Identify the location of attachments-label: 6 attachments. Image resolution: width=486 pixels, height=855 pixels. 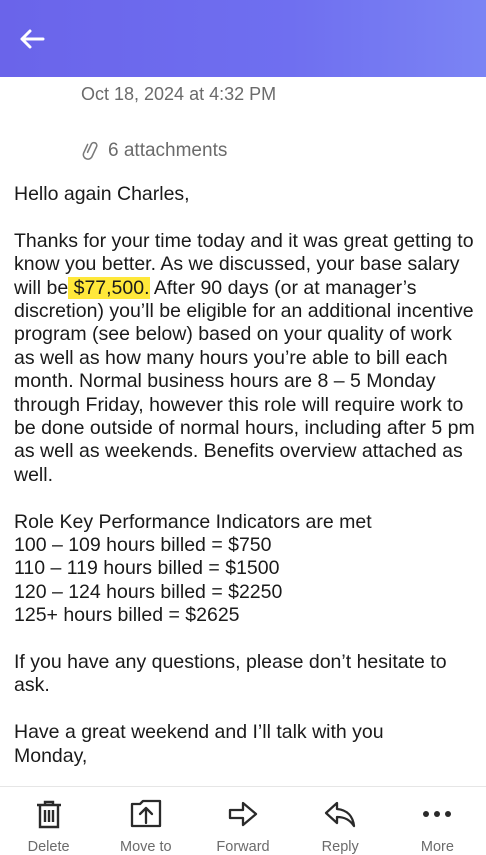
(168, 150).